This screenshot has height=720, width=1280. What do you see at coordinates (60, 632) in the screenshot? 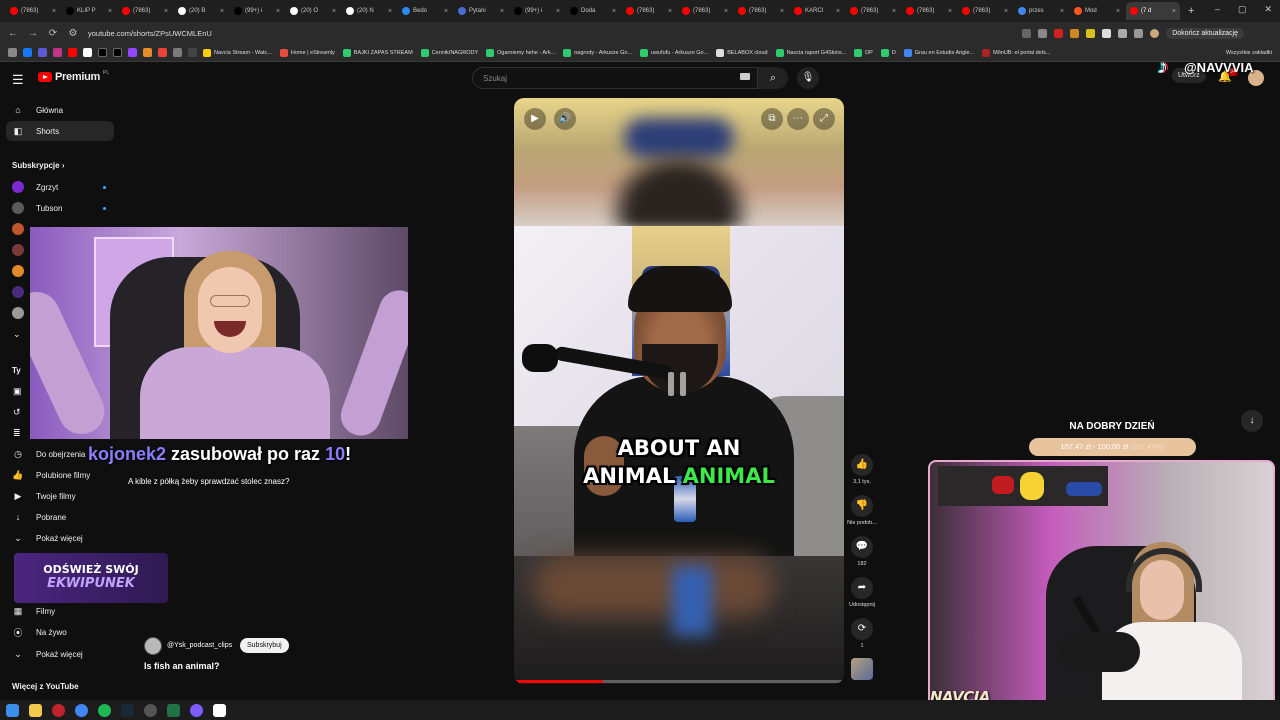
I see `sidebar-item-live: ⦿ Na żywo` at bounding box center [60, 632].